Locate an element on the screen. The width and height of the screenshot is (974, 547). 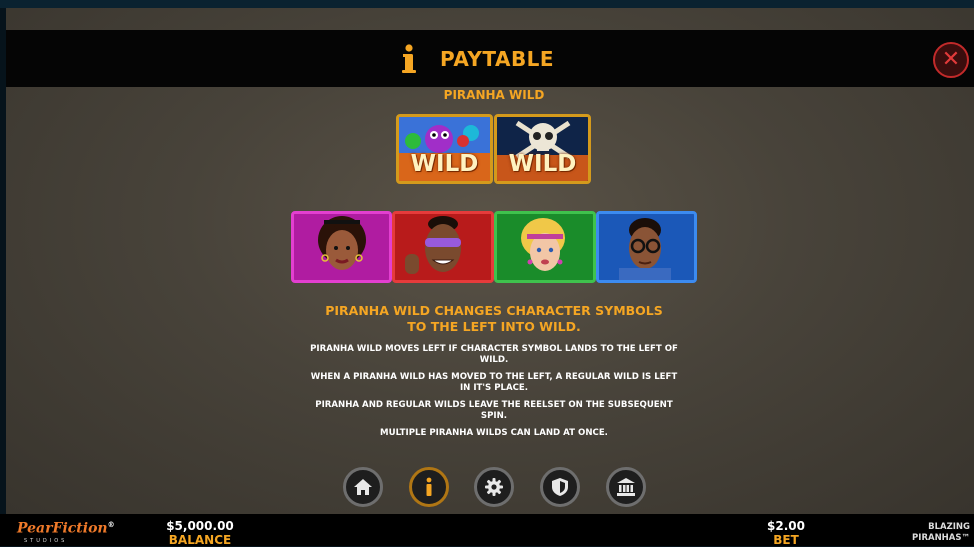
settings-button is located at coordinates (494, 487).